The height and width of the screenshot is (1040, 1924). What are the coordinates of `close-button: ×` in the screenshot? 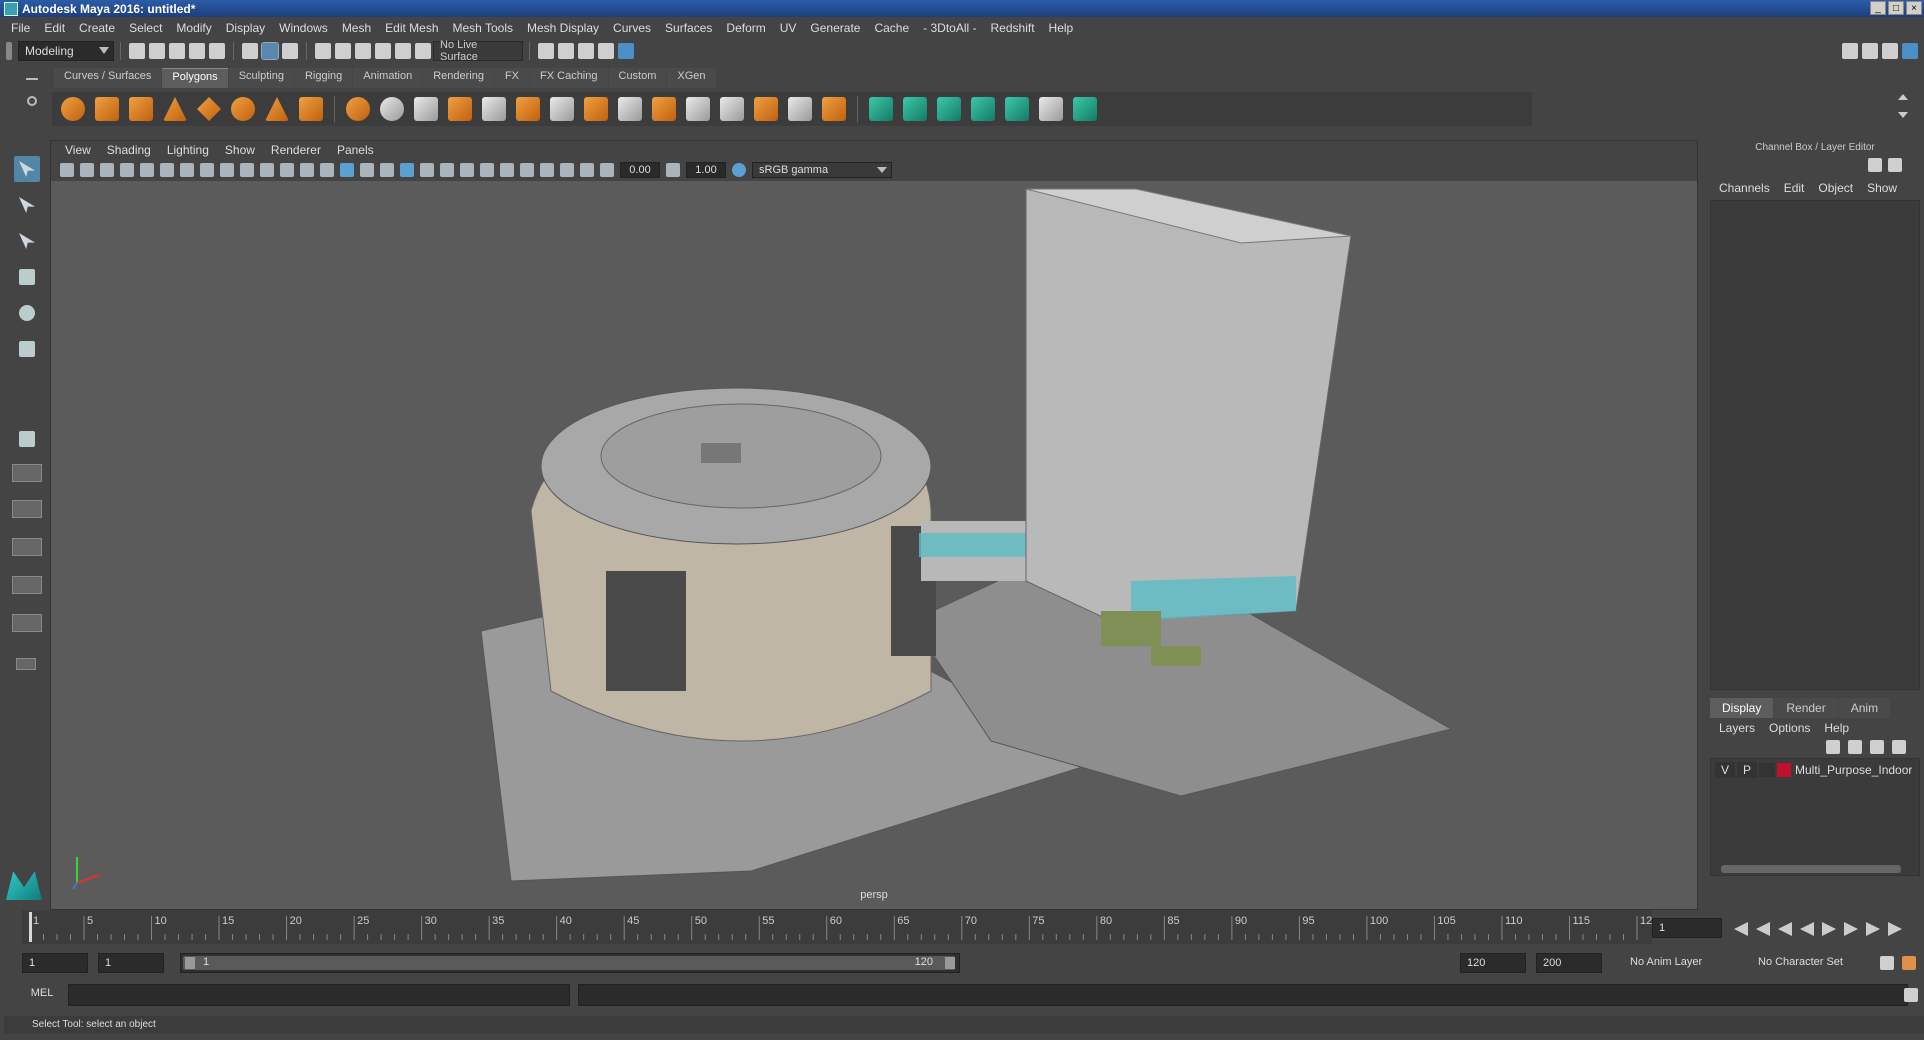 It's located at (1914, 8).